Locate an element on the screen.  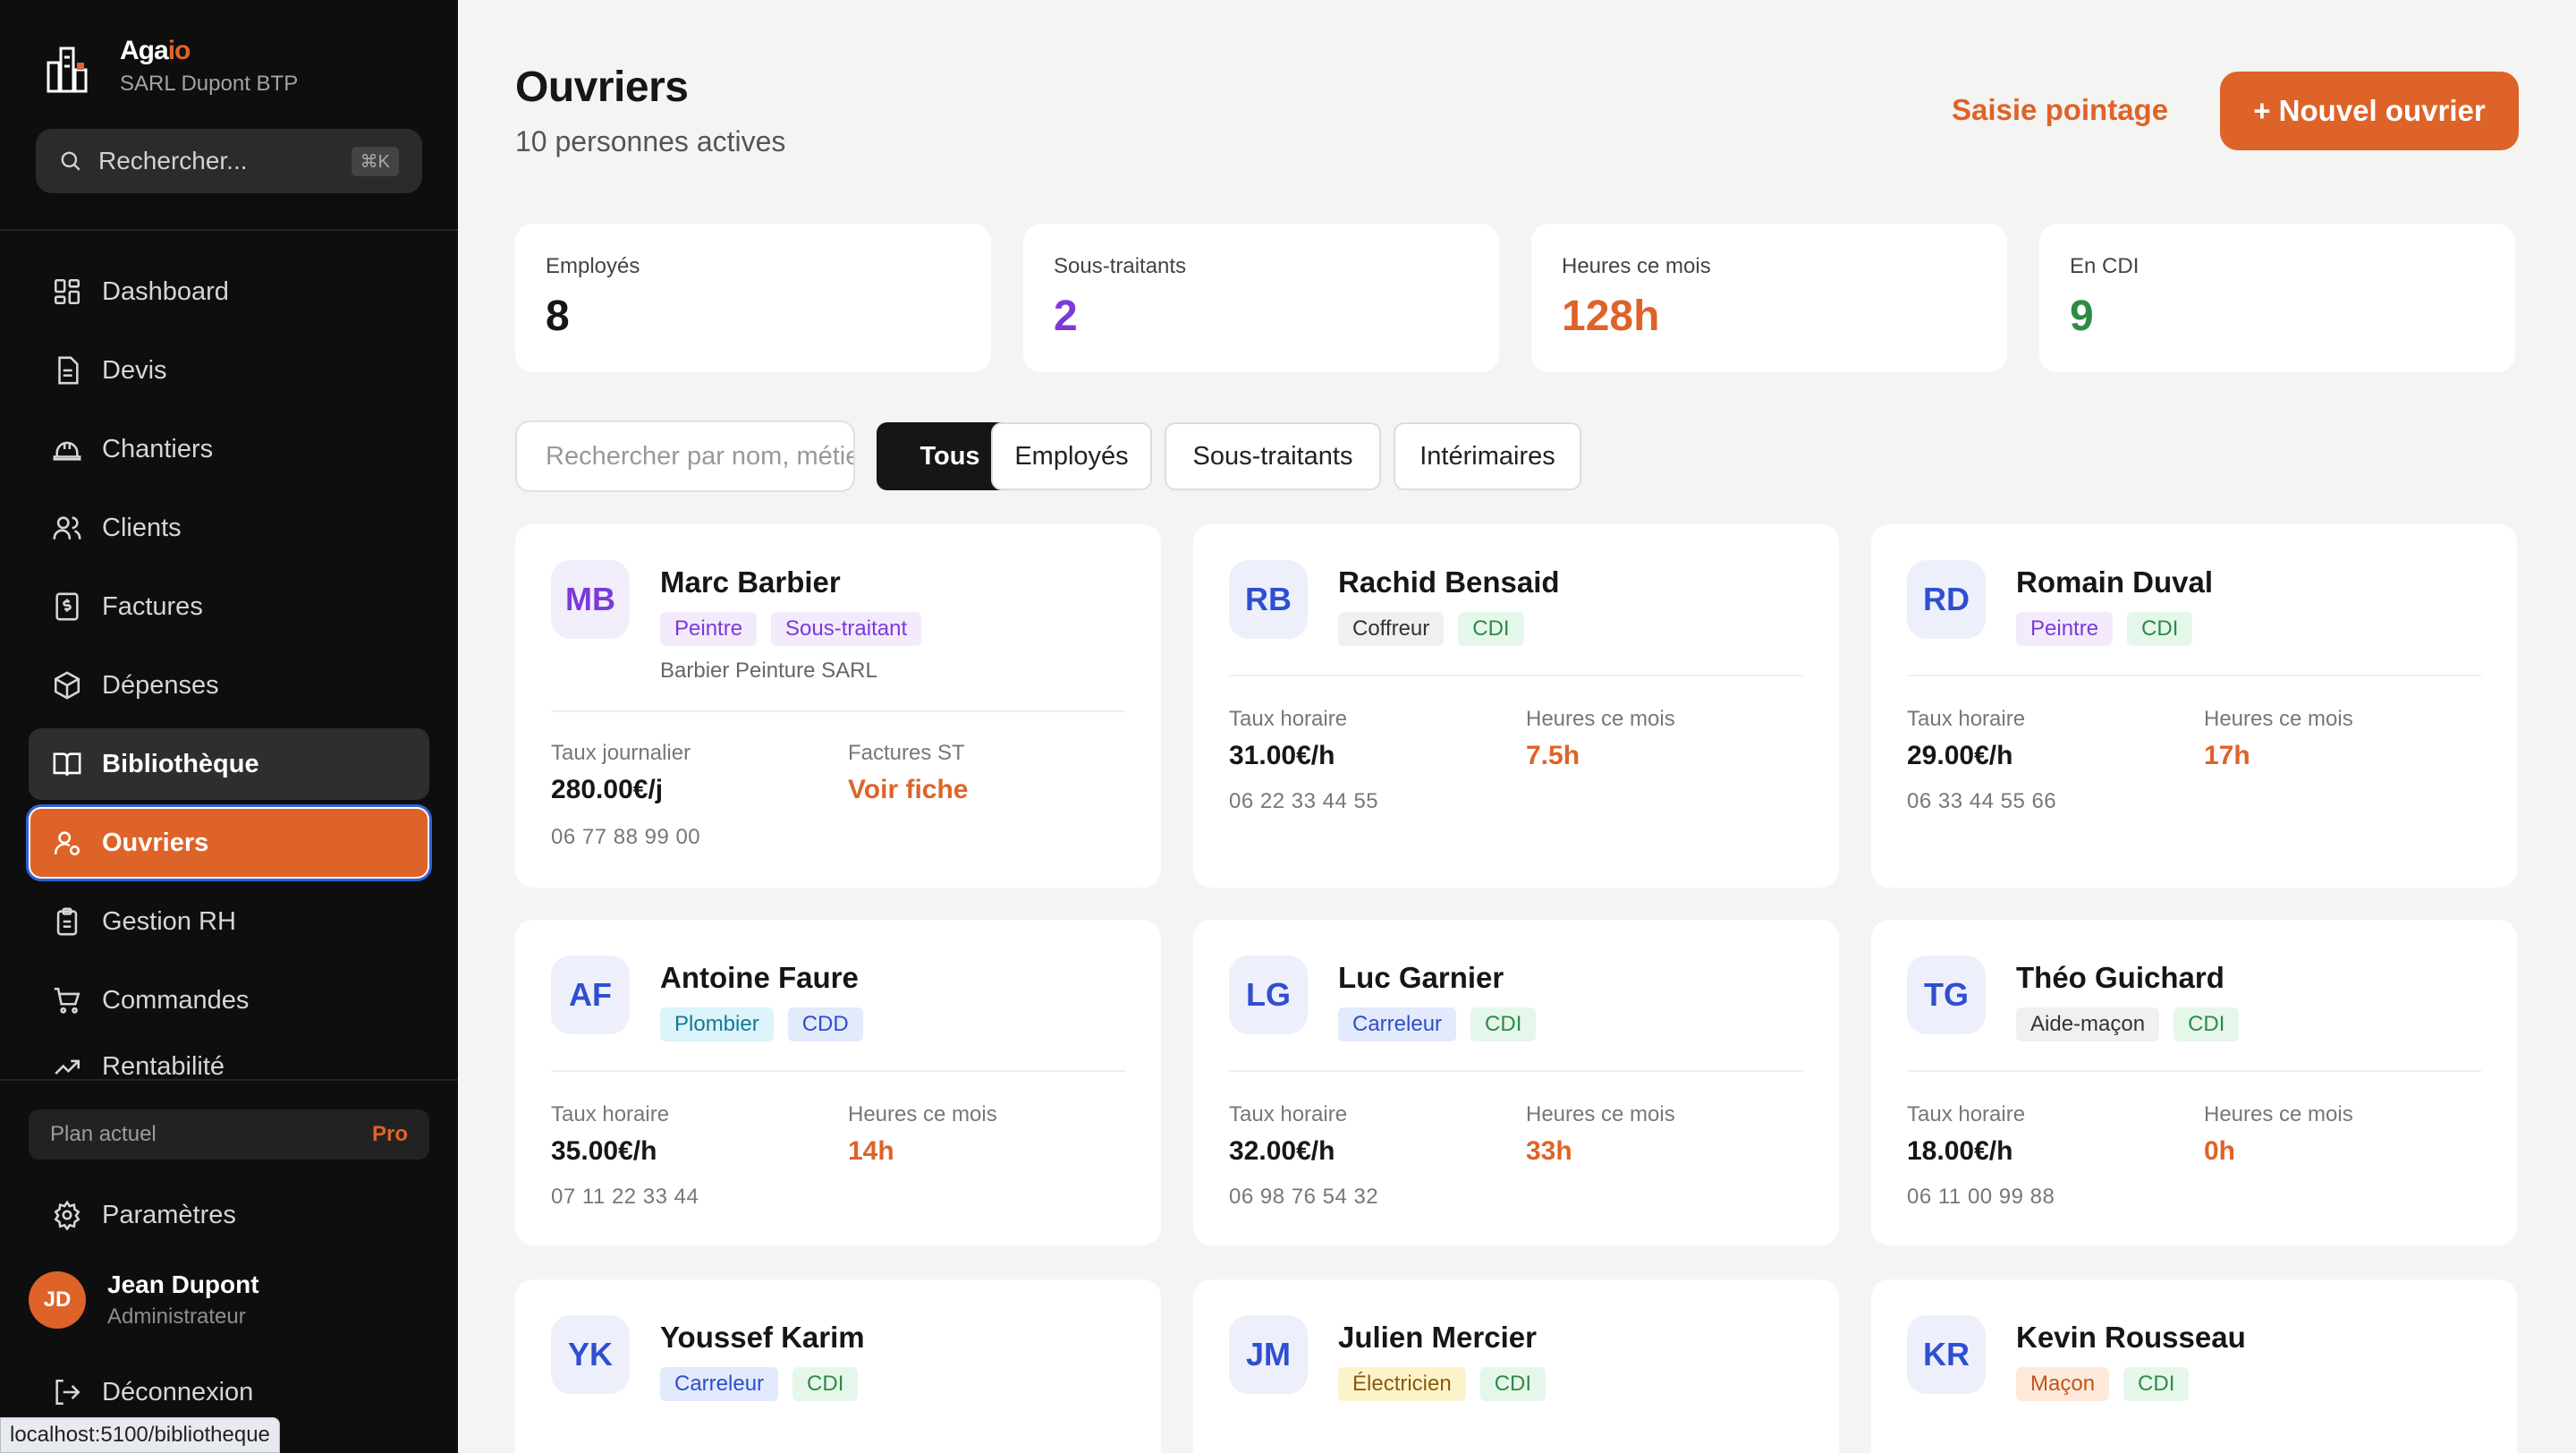
stat-card-heures: Heures ce mois 128h is located at coordinates (1769, 298).